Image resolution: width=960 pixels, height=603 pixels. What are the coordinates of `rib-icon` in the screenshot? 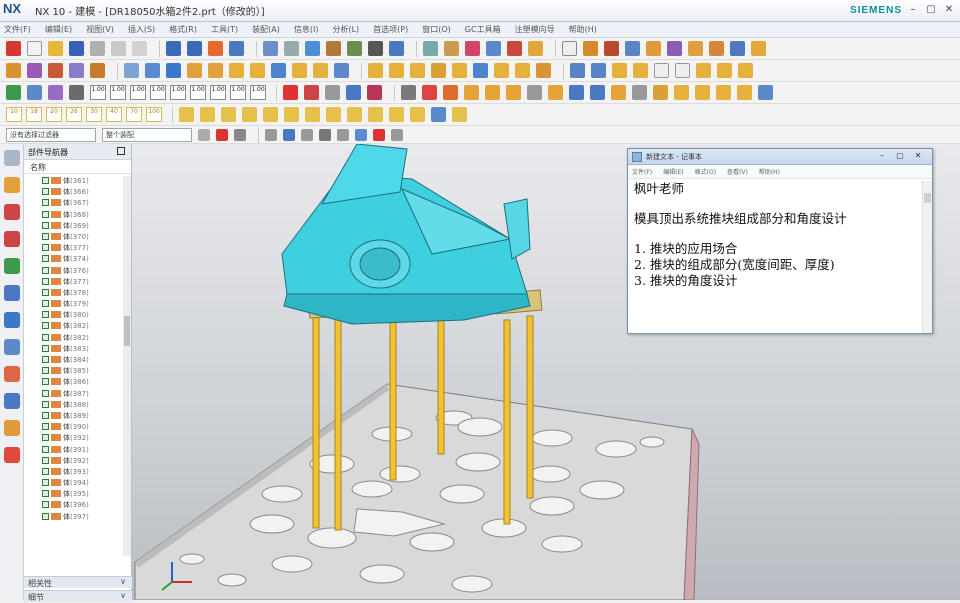 It's located at (257, 70).